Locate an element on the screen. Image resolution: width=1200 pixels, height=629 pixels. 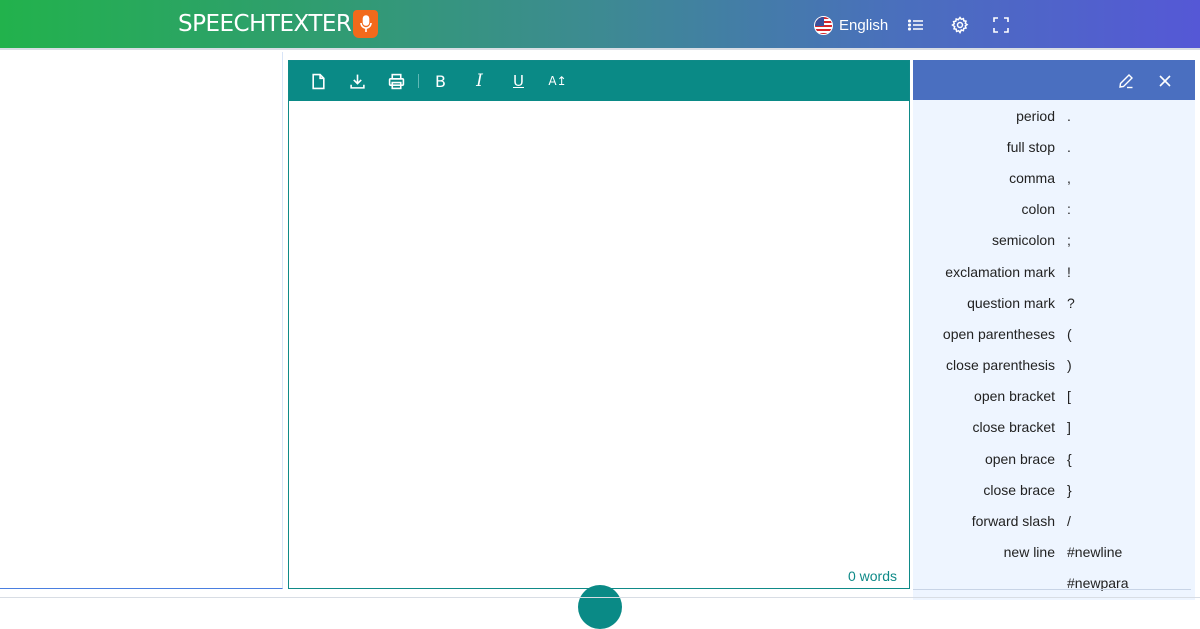
command-symbol: ( is located at coordinates (1069, 333).